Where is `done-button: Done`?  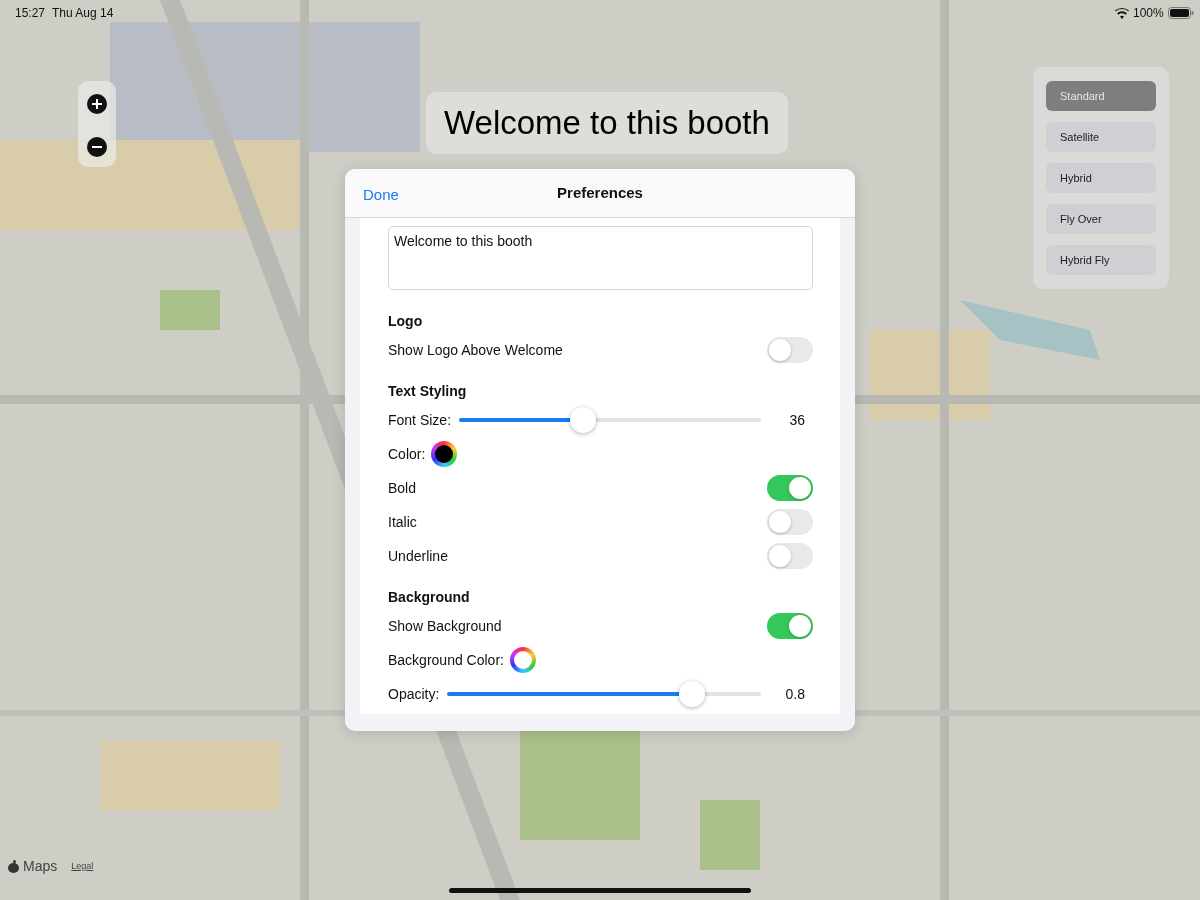 done-button: Done is located at coordinates (381, 195).